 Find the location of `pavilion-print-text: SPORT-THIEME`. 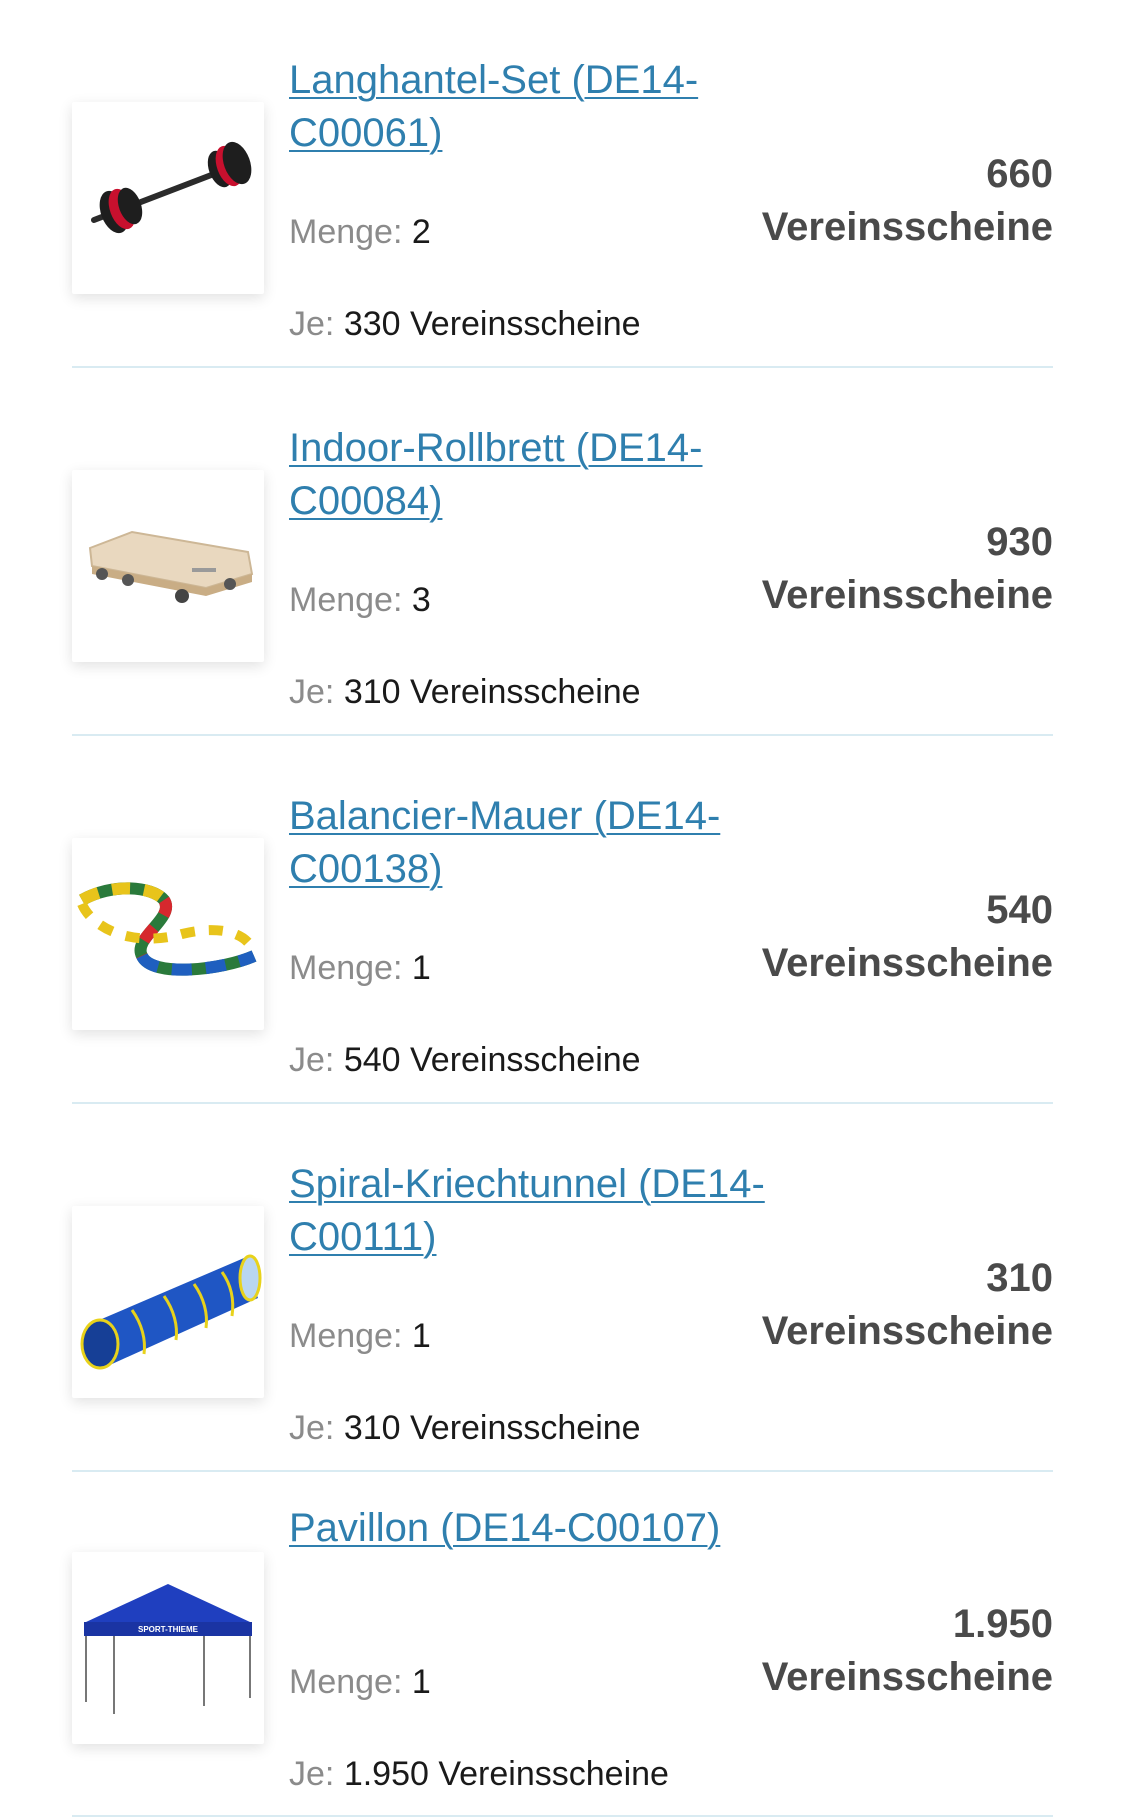

pavilion-print-text: SPORT-THIEME is located at coordinates (168, 1629).